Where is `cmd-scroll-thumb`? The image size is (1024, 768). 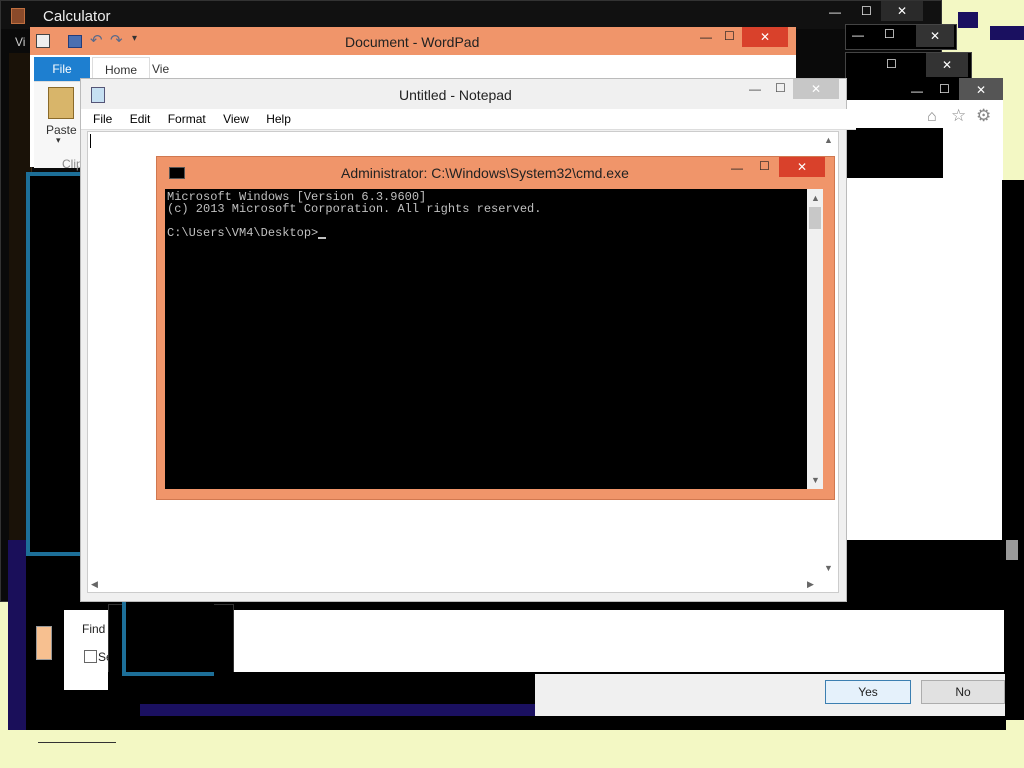 cmd-scroll-thumb is located at coordinates (815, 218).